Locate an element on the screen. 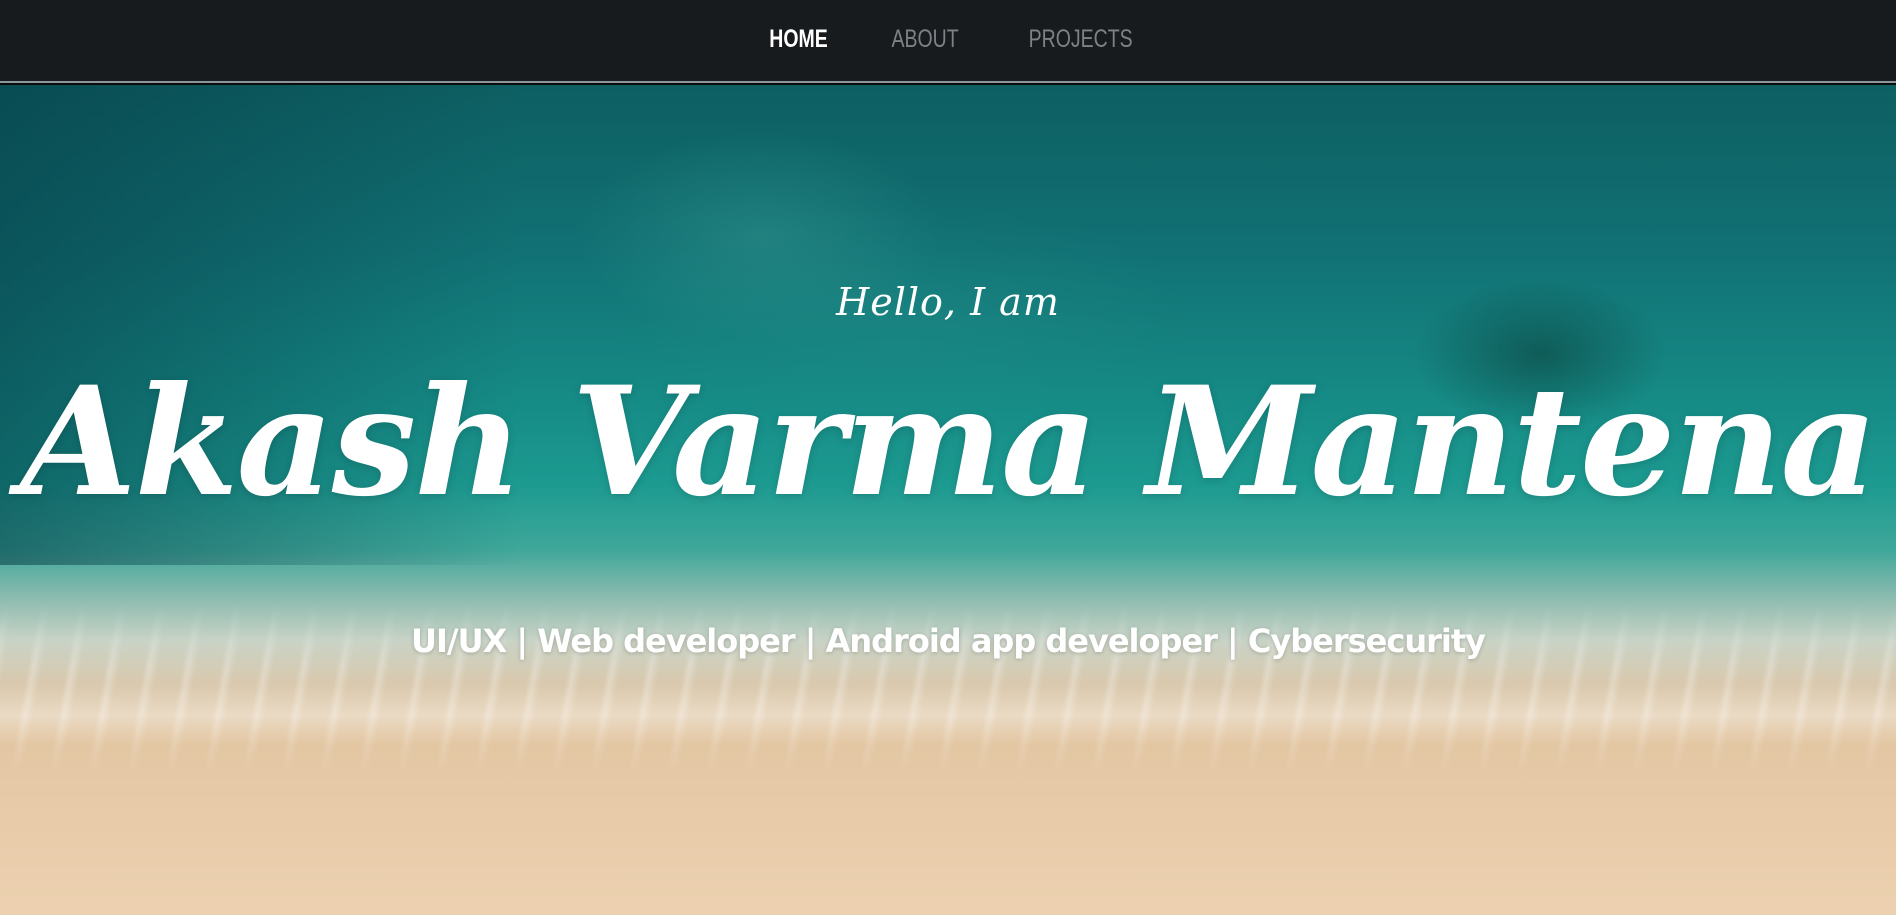 The image size is (1896, 915). nav-links: HOME ABOUT PROJECTS is located at coordinates (948, 39).